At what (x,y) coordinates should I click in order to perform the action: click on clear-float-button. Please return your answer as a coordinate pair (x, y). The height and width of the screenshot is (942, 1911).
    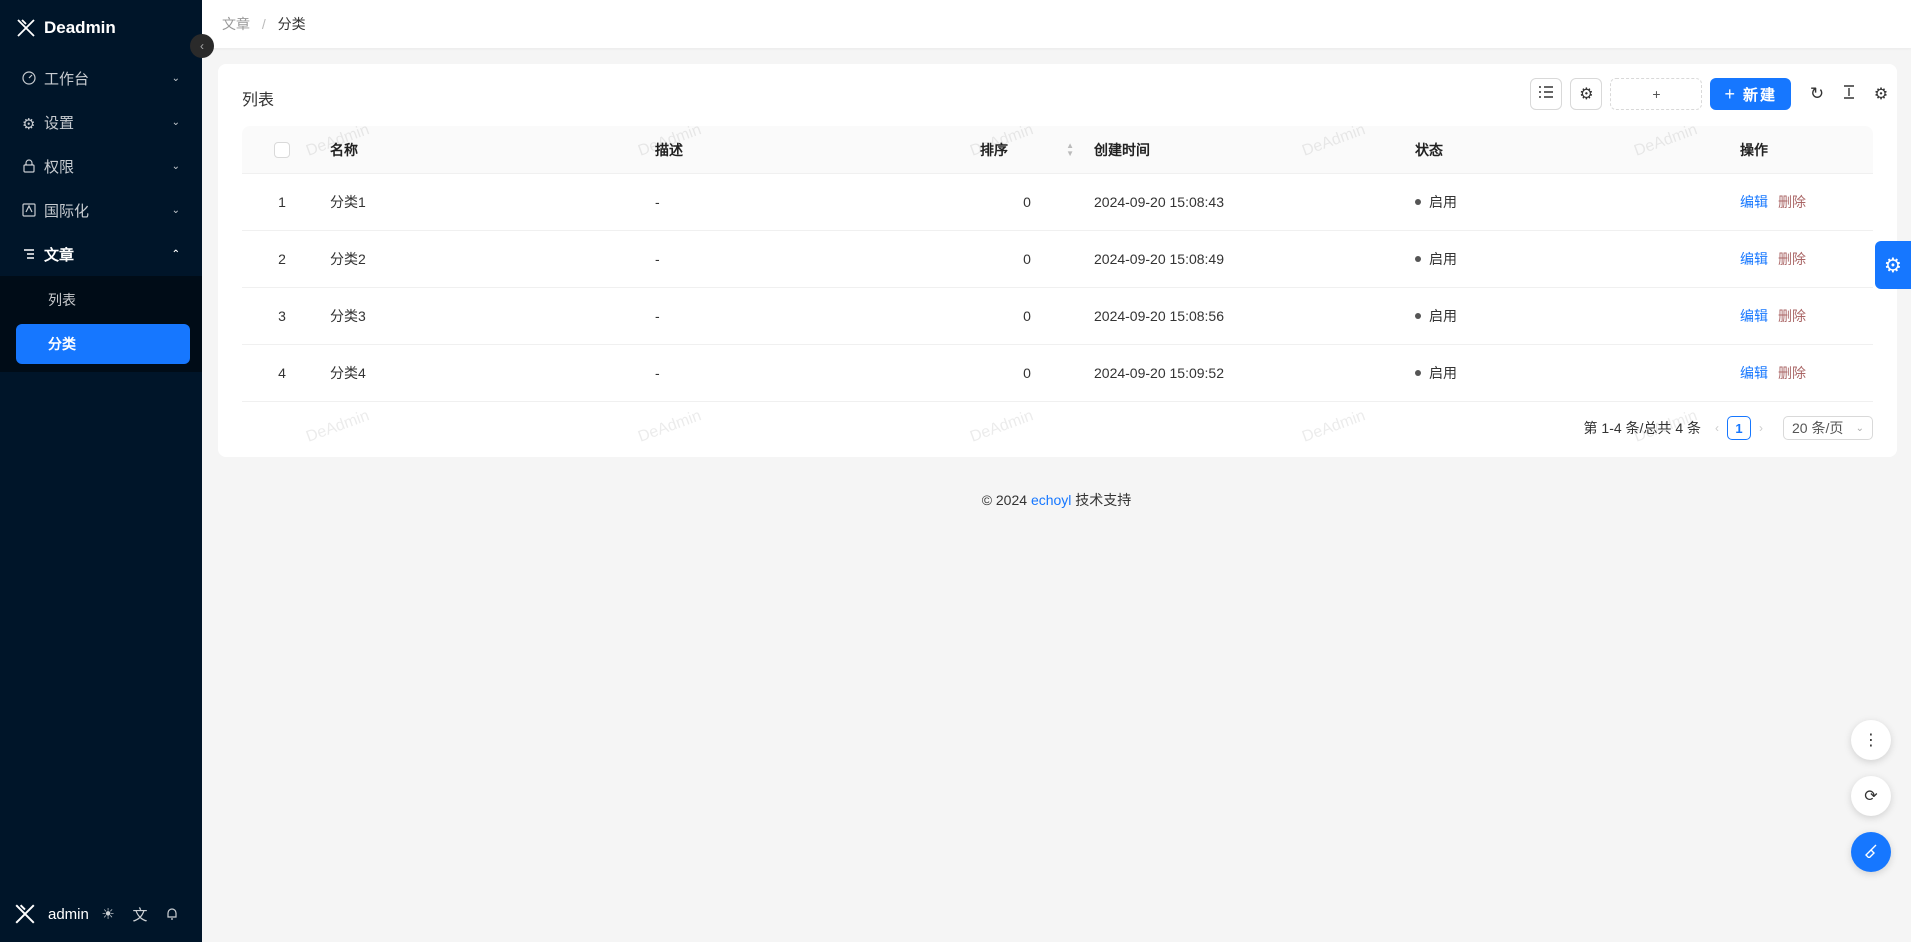
    Looking at the image, I should click on (1871, 852).